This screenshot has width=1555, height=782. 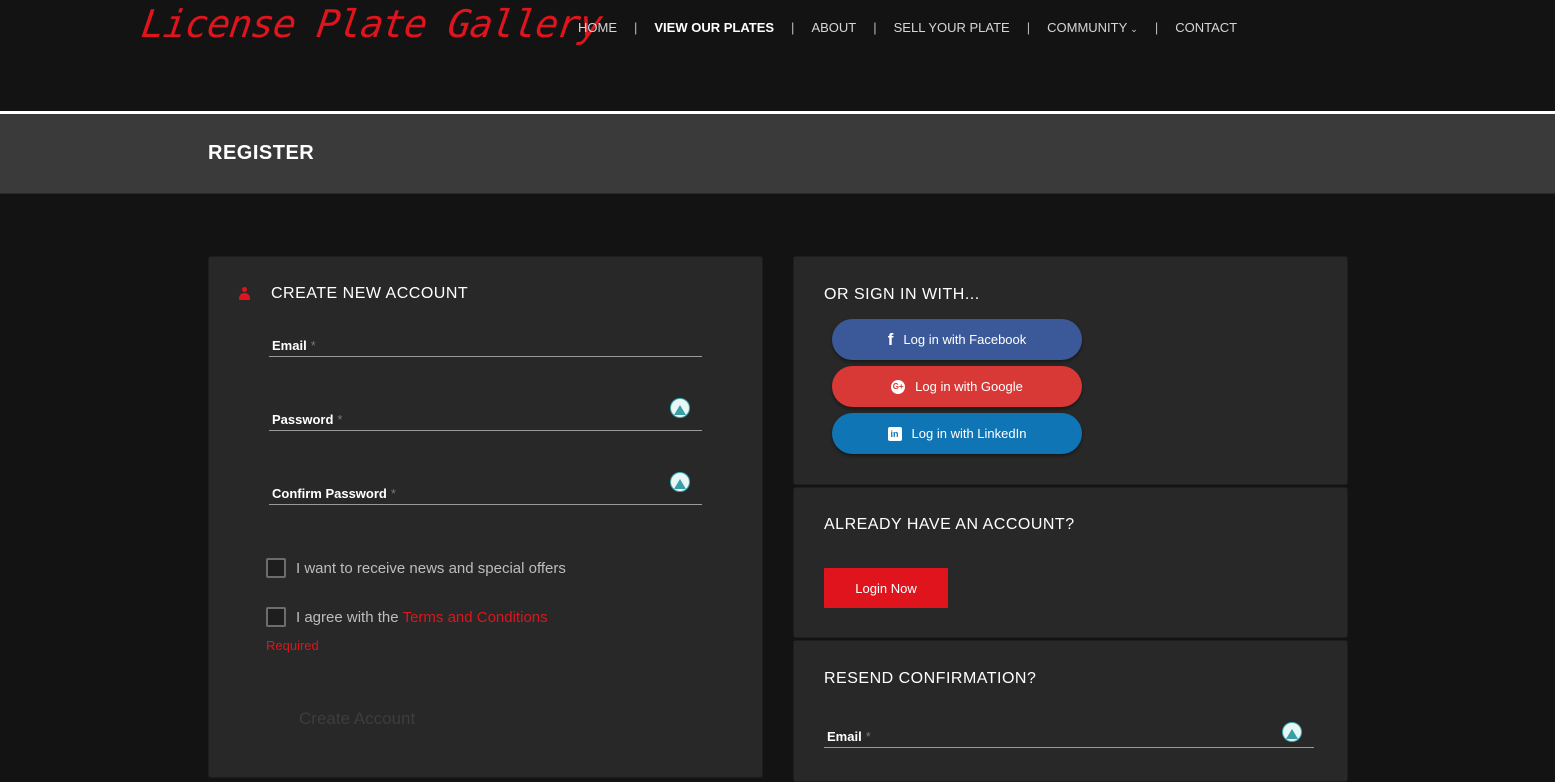 I want to click on facebook-login-button: f Log in with Facebook, so click(x=957, y=339).